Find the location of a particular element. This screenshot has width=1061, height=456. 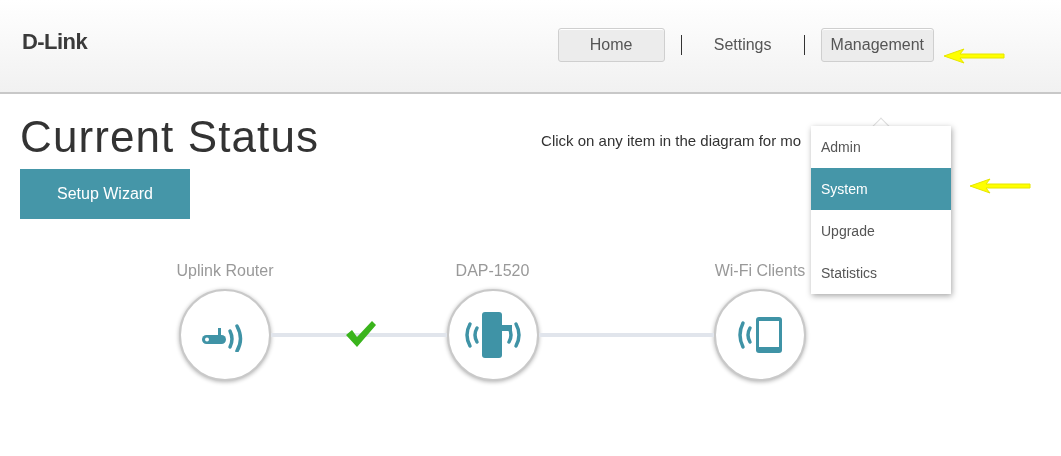

tablet-icon is located at coordinates (760, 335).